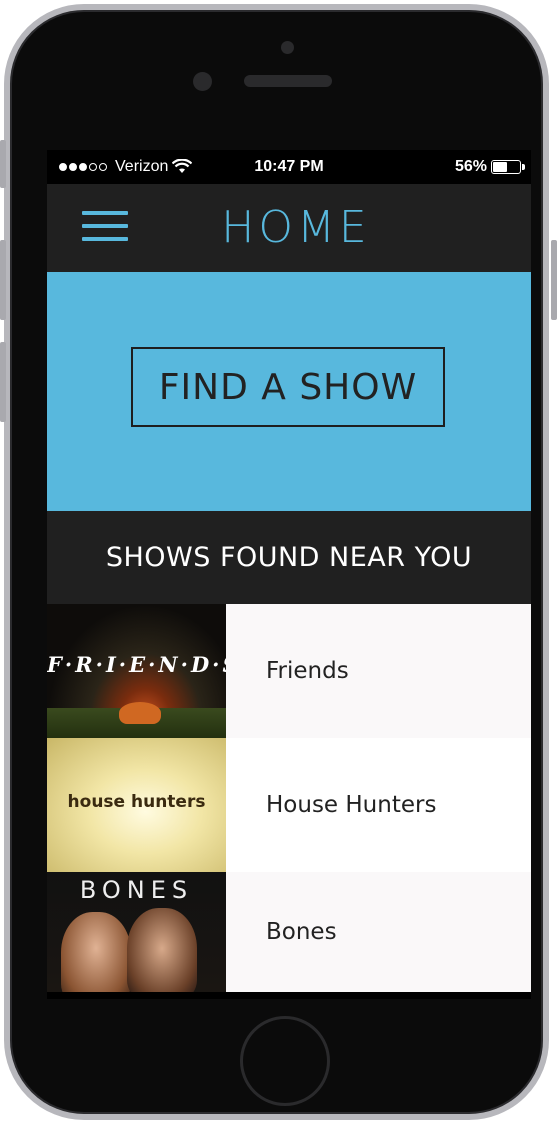  I want to click on page-title: HOME, so click(296, 227).